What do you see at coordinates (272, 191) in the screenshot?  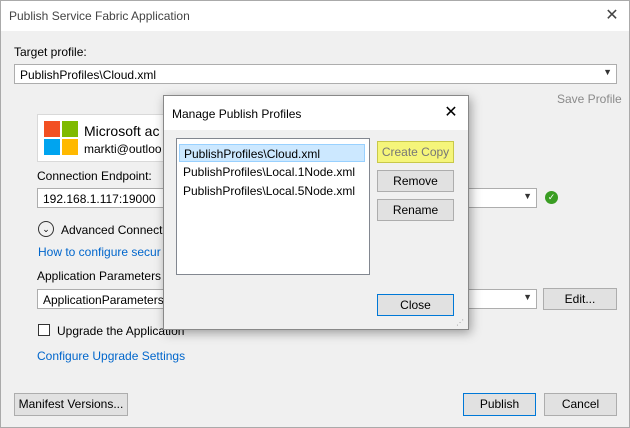 I see `list-item-local-5node: PublishProfiles\Local.5Node.xml` at bounding box center [272, 191].